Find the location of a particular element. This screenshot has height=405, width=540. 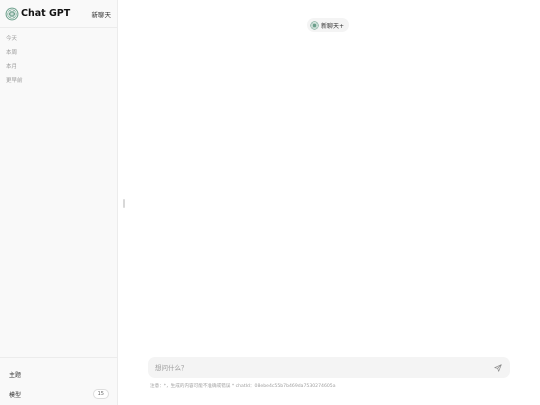

history-groups: 今天 本周 本月 更早前 is located at coordinates (58, 58).